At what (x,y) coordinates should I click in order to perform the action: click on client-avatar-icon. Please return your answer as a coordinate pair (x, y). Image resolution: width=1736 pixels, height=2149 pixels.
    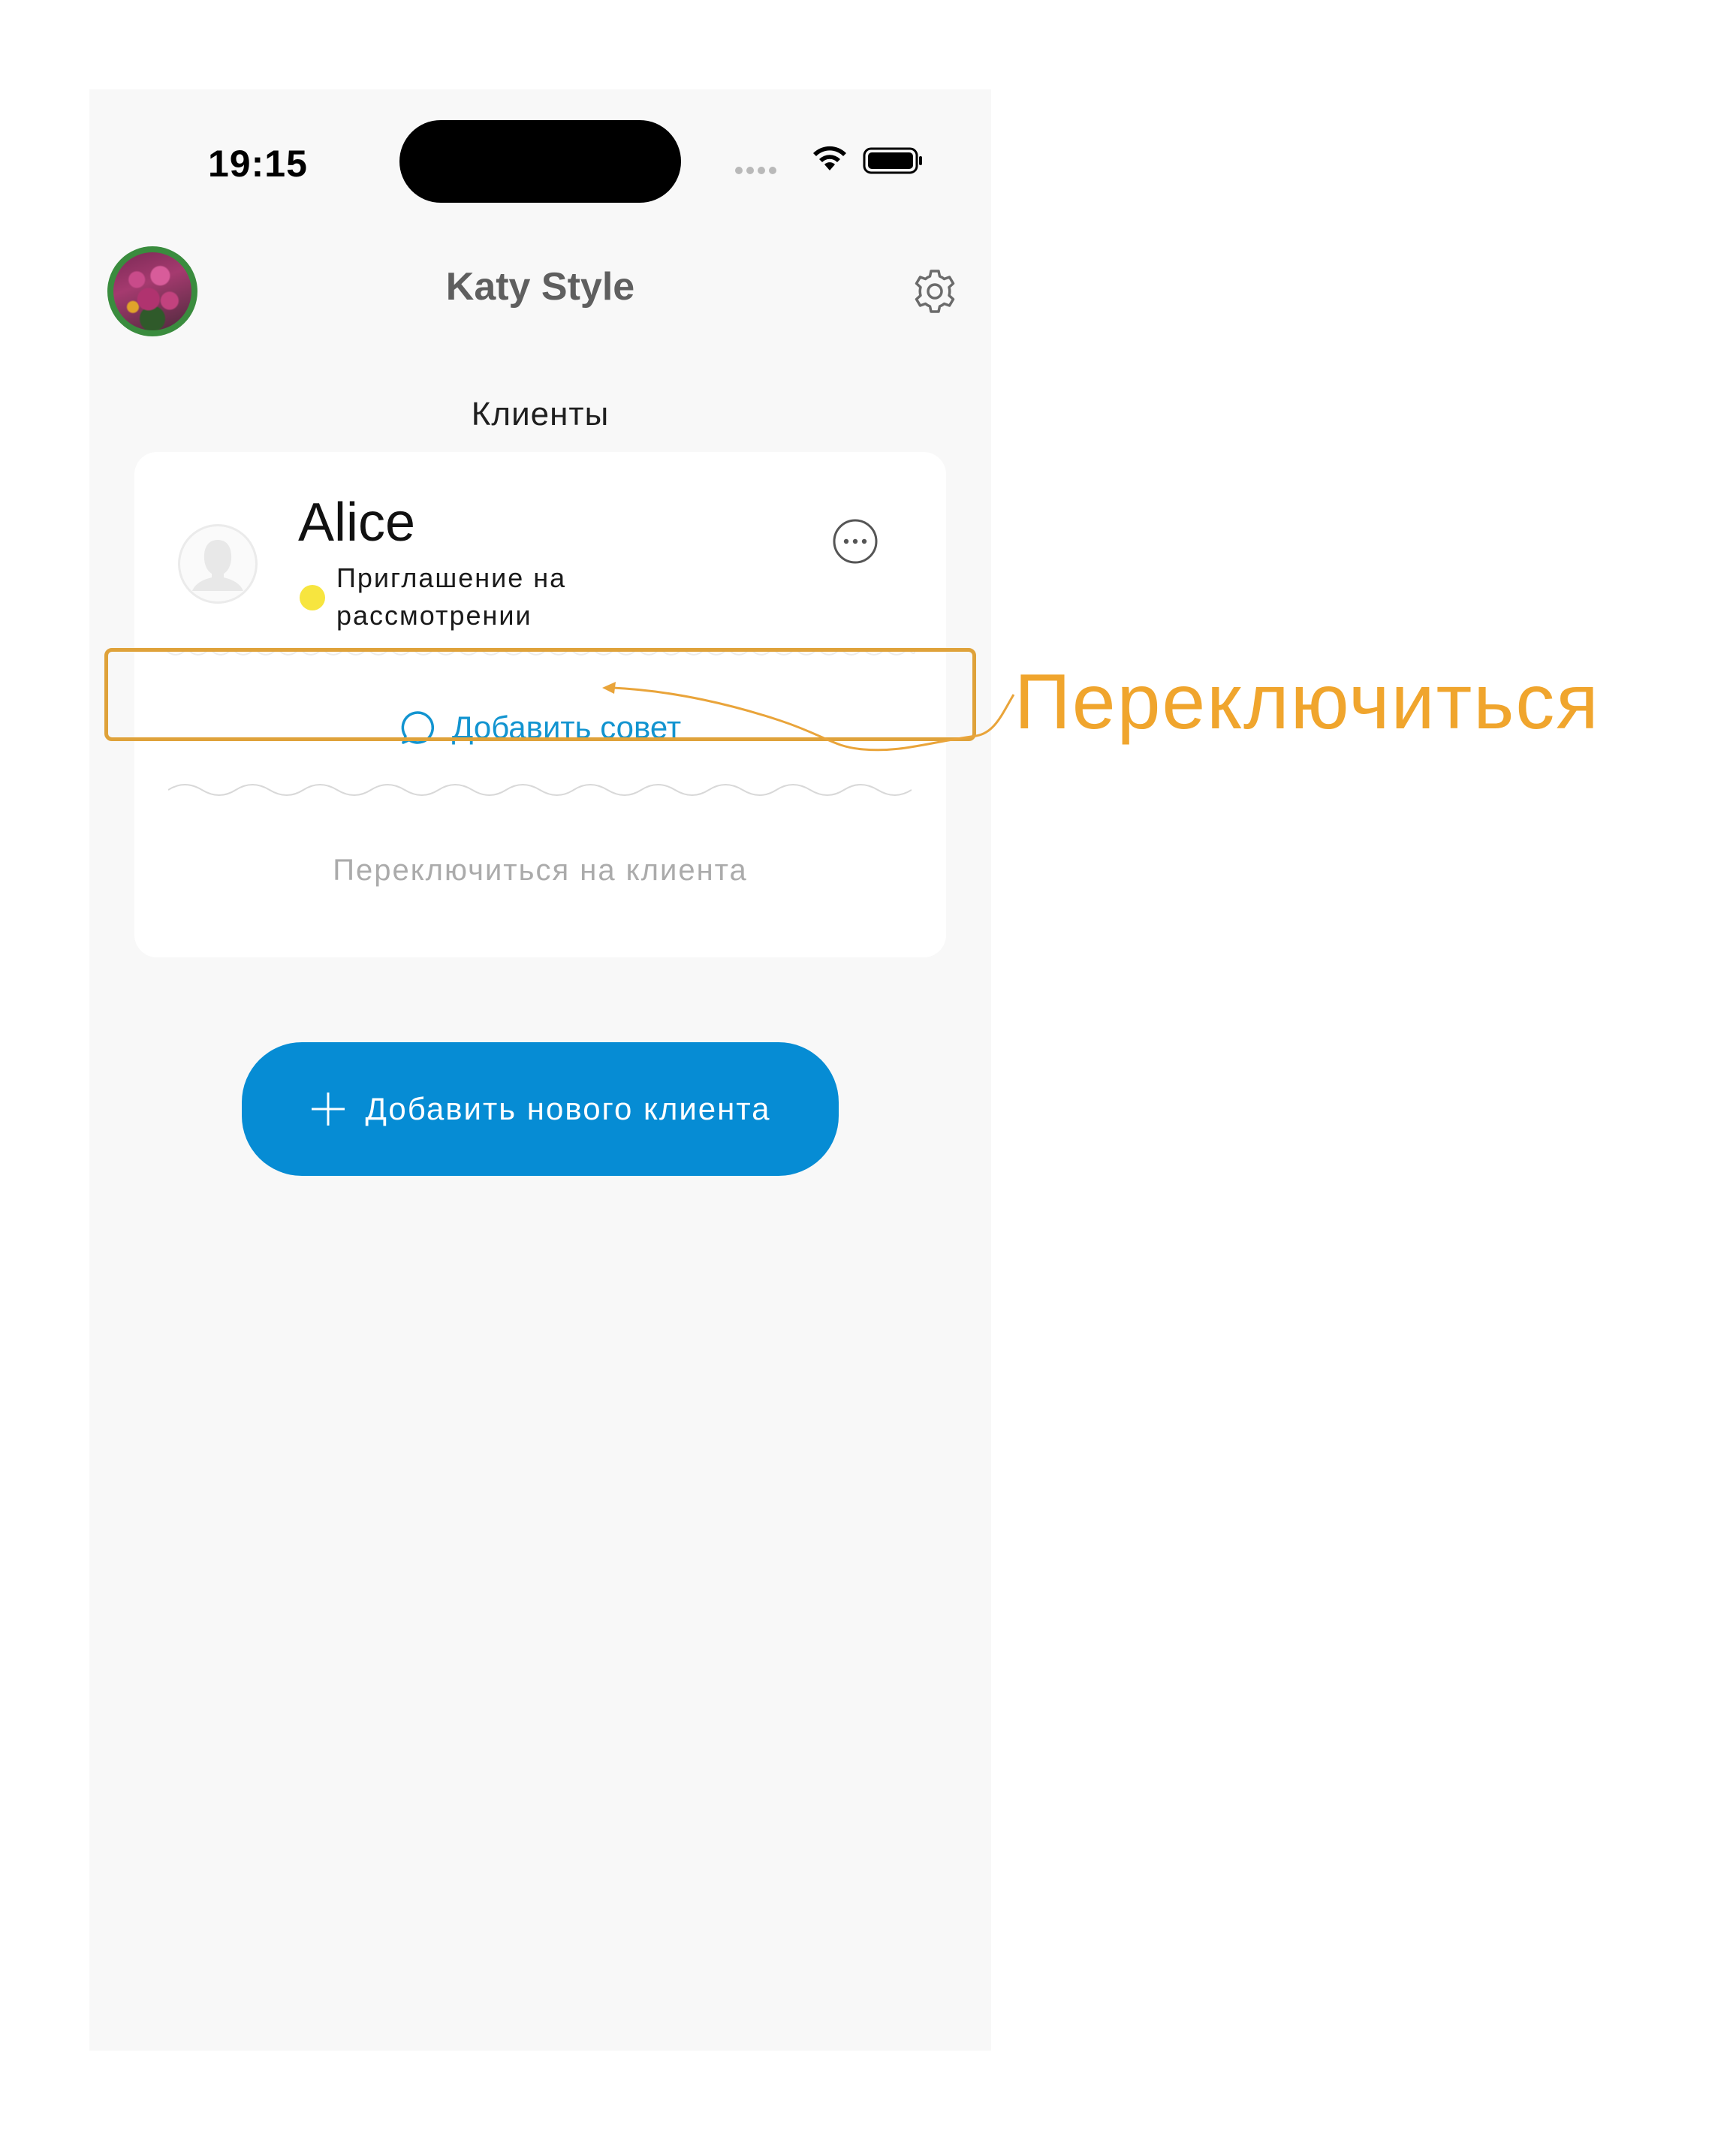
    Looking at the image, I should click on (218, 564).